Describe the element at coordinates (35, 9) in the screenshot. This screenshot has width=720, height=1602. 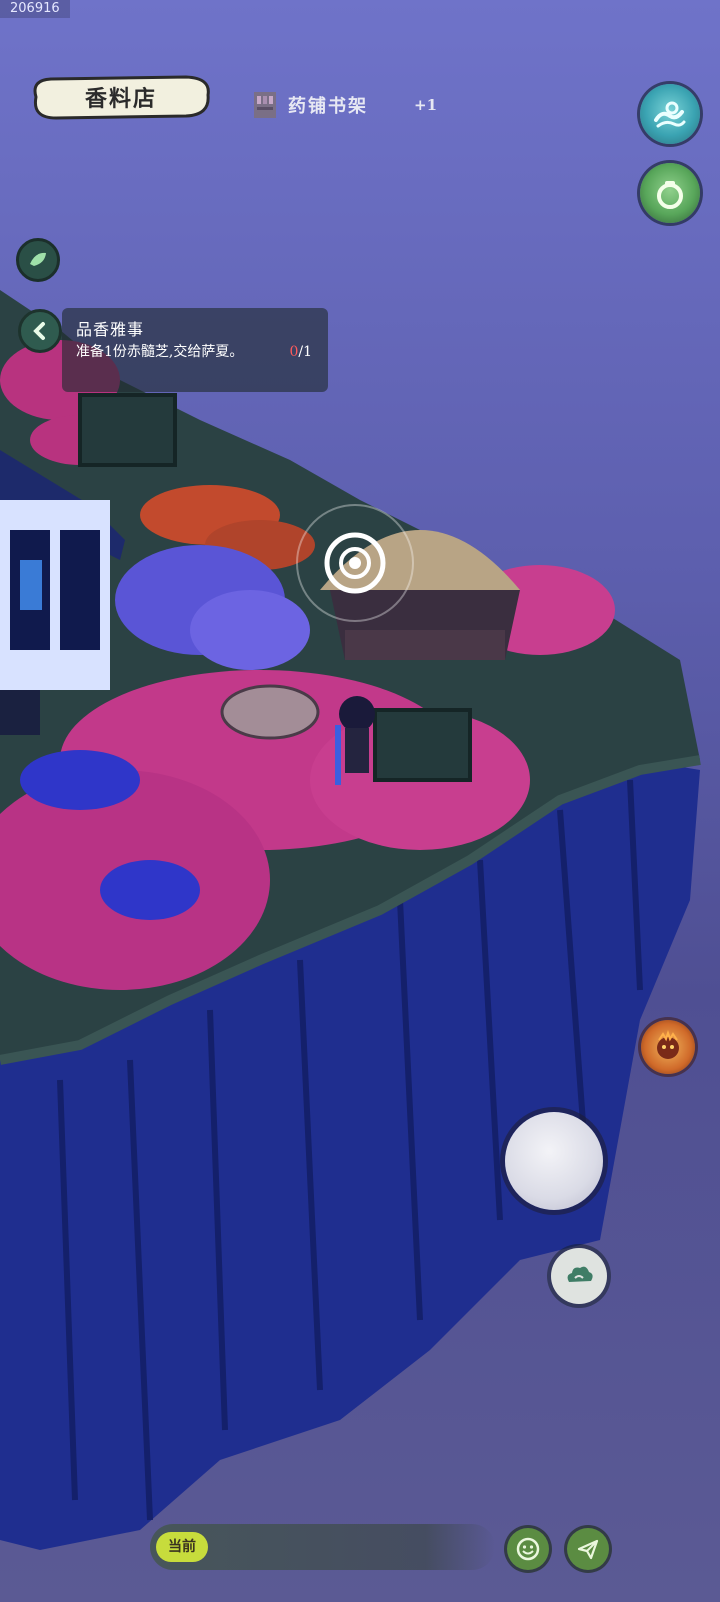
I see `id-label: 206916` at that location.